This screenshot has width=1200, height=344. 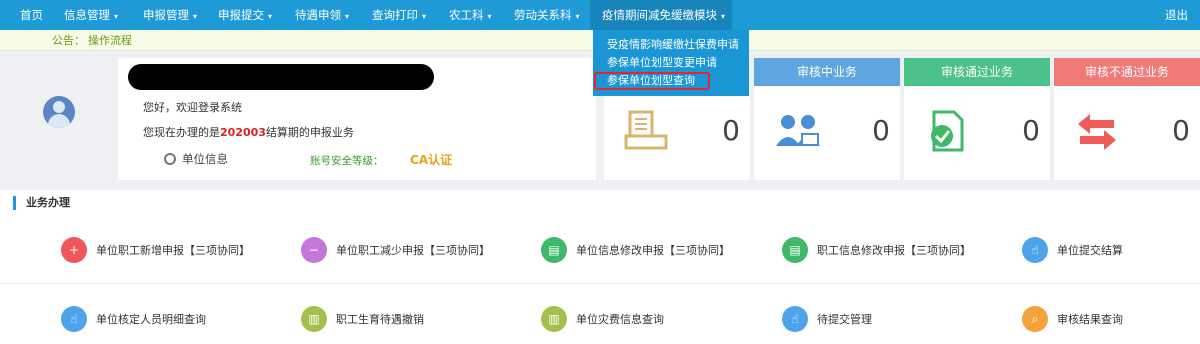 I want to click on tile-label: 单位职工新增申报【三项协同】, so click(x=173, y=250).